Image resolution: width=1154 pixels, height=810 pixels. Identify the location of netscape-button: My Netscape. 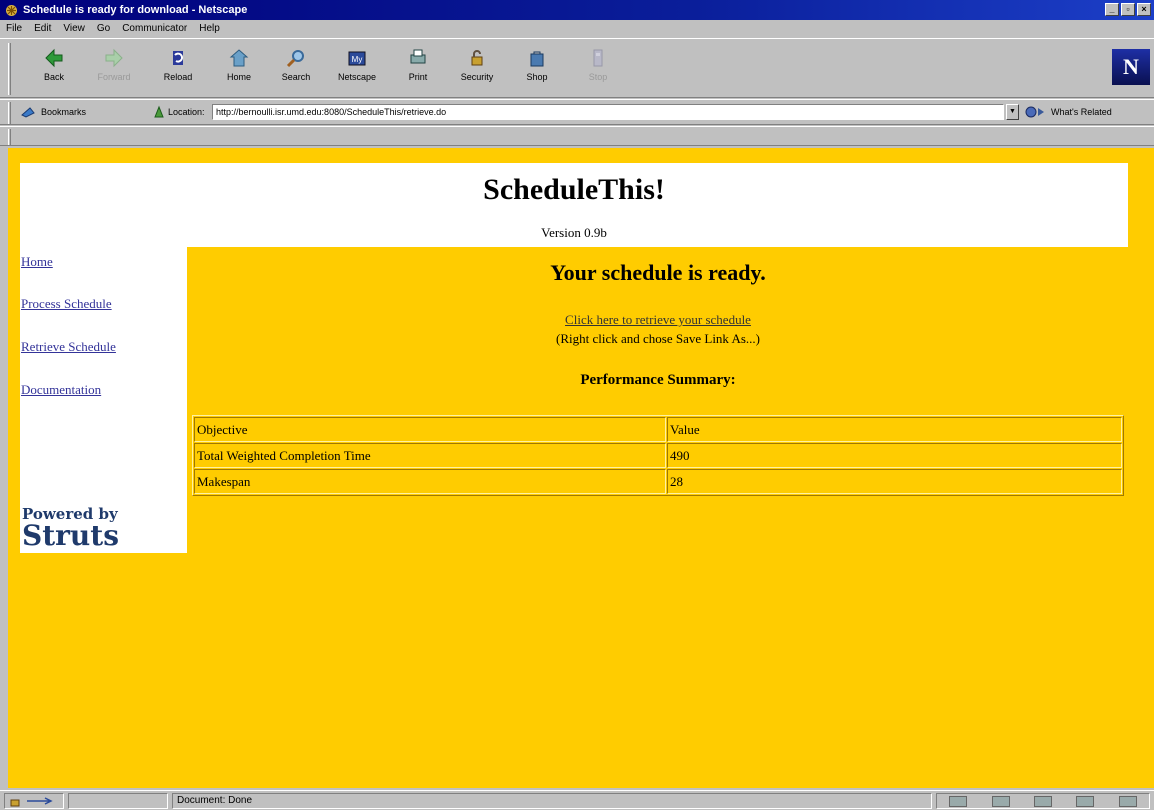
(357, 70).